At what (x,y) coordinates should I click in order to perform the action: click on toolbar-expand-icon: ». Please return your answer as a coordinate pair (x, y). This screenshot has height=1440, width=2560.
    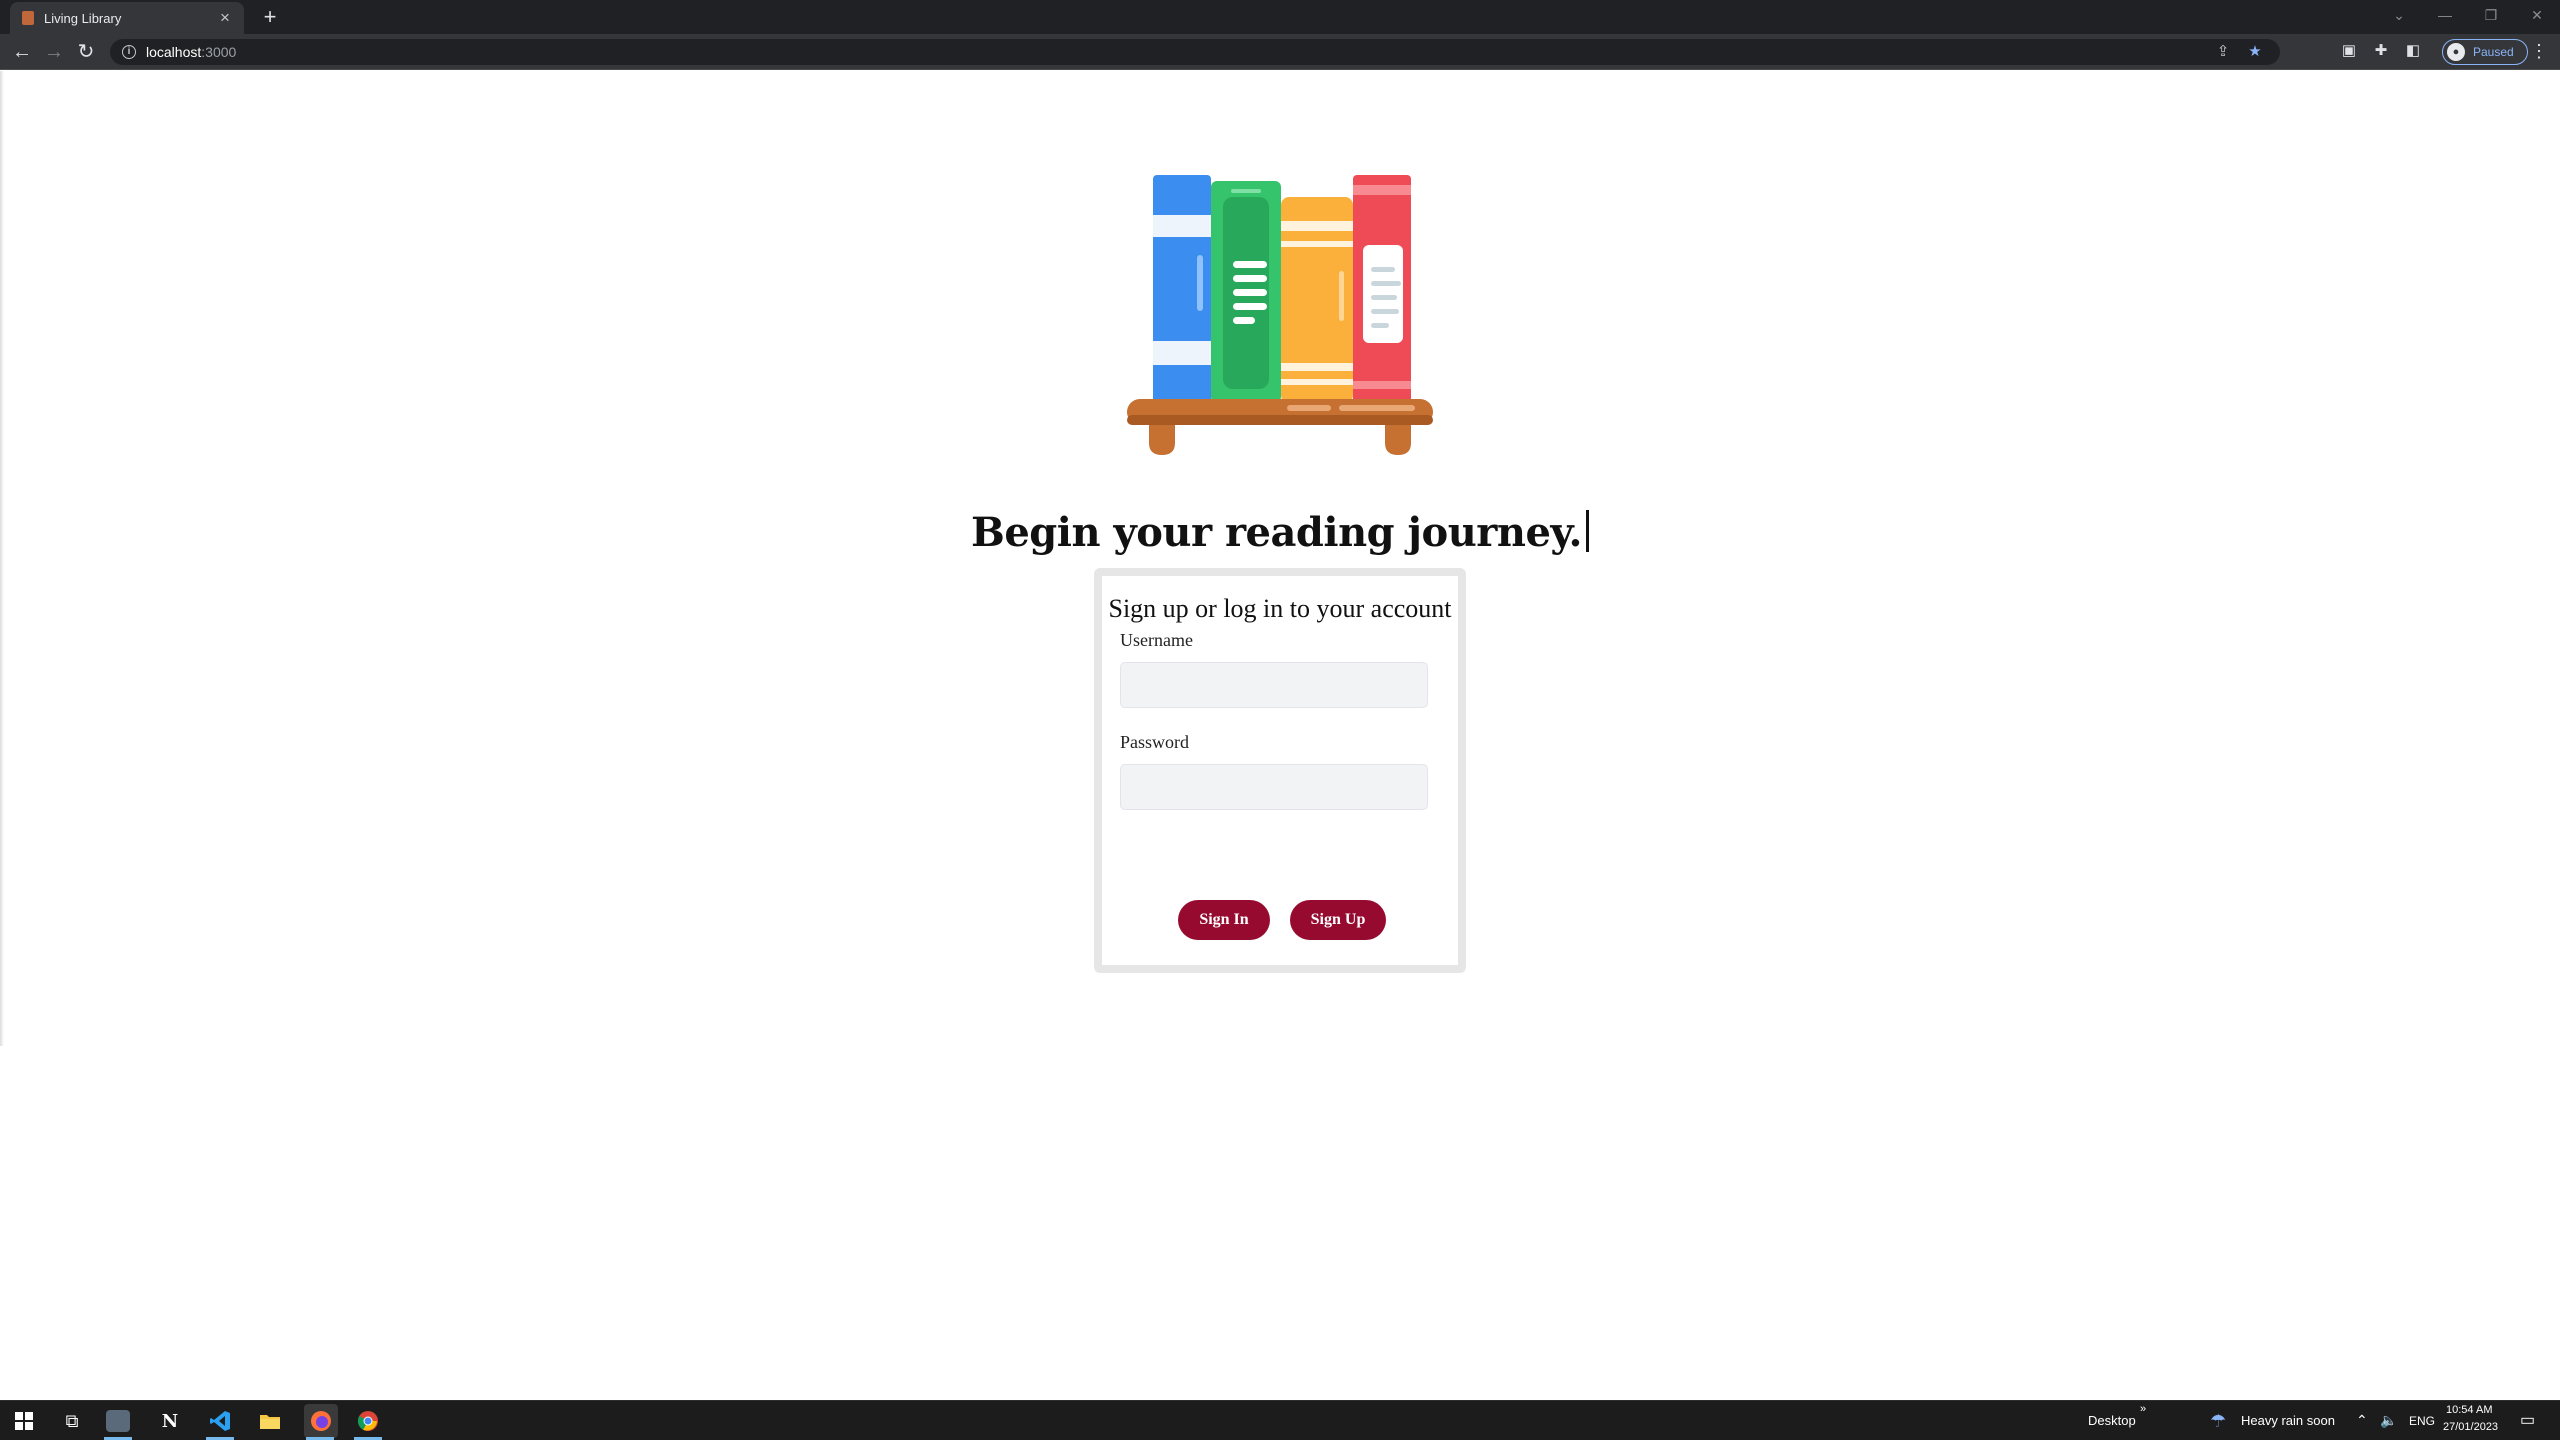
    Looking at the image, I should click on (2143, 1409).